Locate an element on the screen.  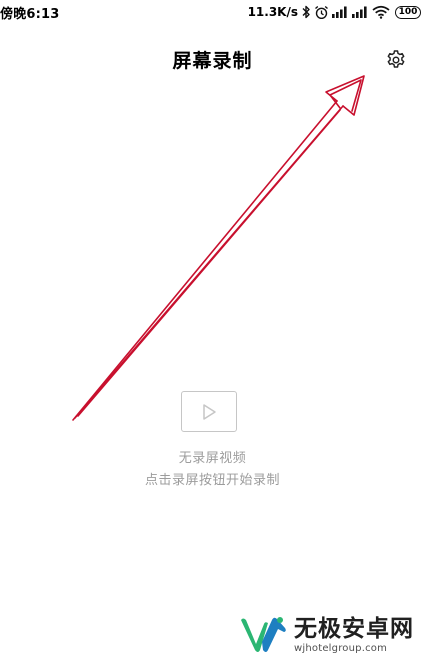
bluetooth-icon is located at coordinates (306, 12).